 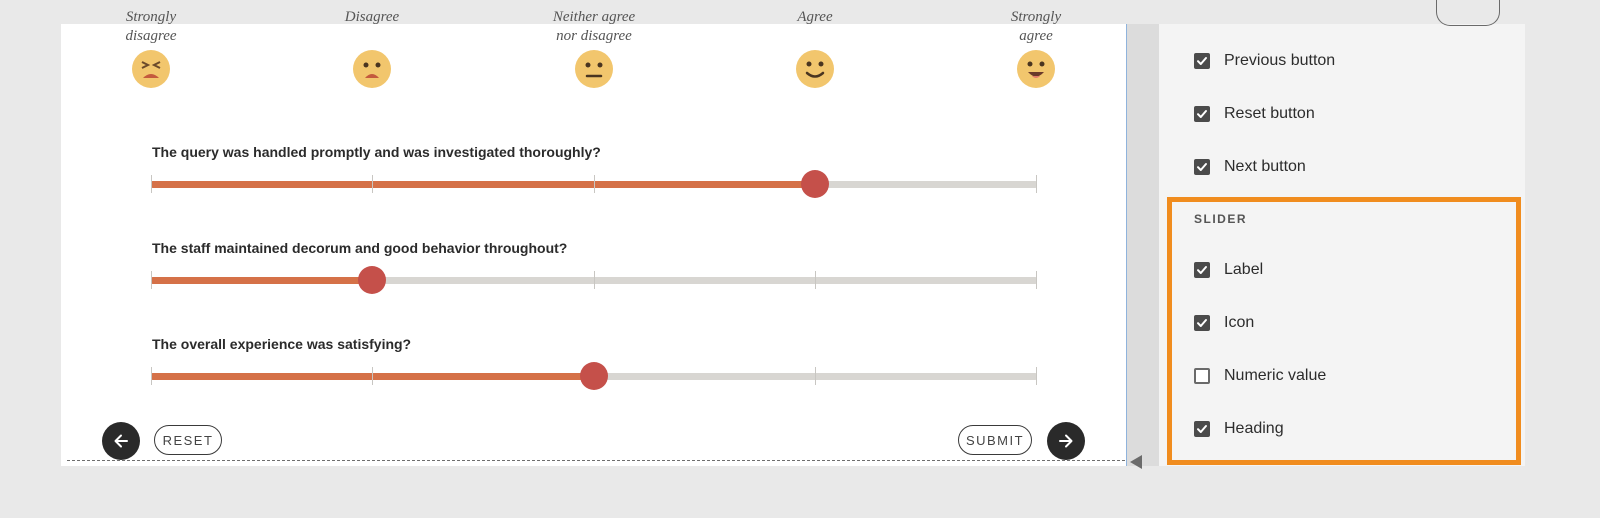 I want to click on slider-2-fill, so click(x=262, y=280).